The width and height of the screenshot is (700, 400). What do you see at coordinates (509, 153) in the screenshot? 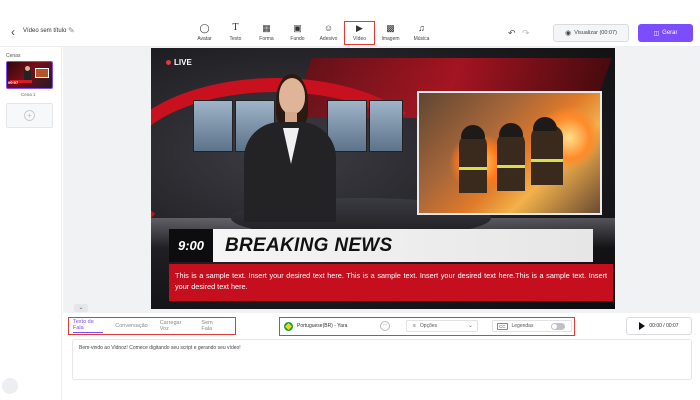
I see `firefighters-video` at bounding box center [509, 153].